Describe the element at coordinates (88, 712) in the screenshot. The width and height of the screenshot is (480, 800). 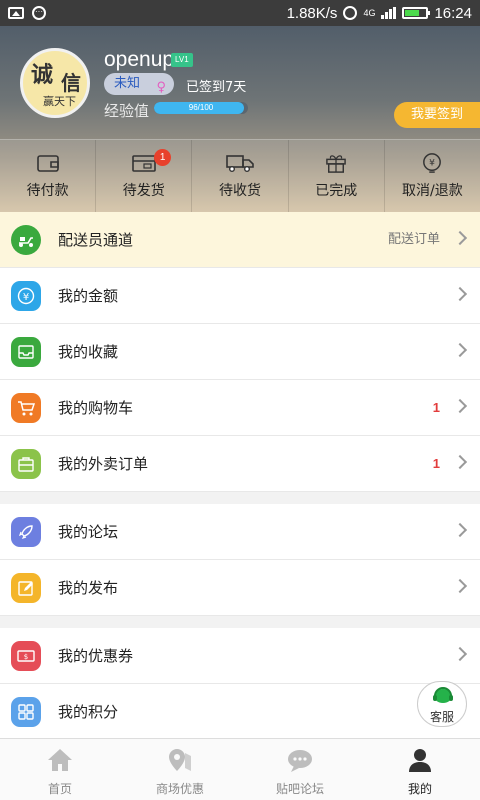
I see `points-label: 我的积分` at that location.